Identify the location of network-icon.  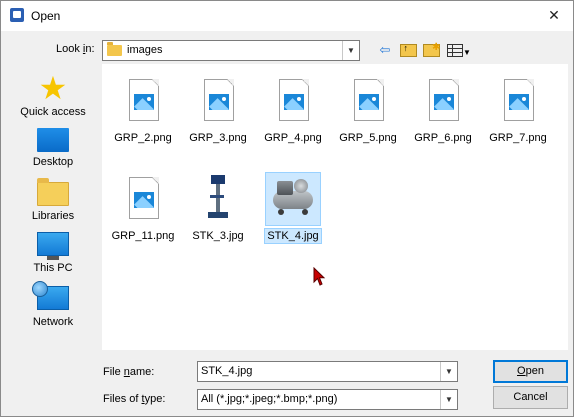
(50, 295).